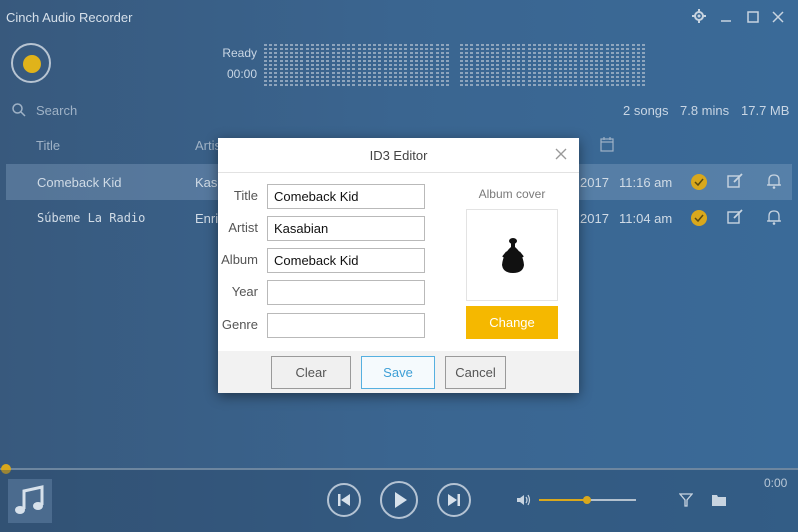  What do you see at coordinates (69, 17) in the screenshot?
I see `app-title: Cinch Audio Recorder` at bounding box center [69, 17].